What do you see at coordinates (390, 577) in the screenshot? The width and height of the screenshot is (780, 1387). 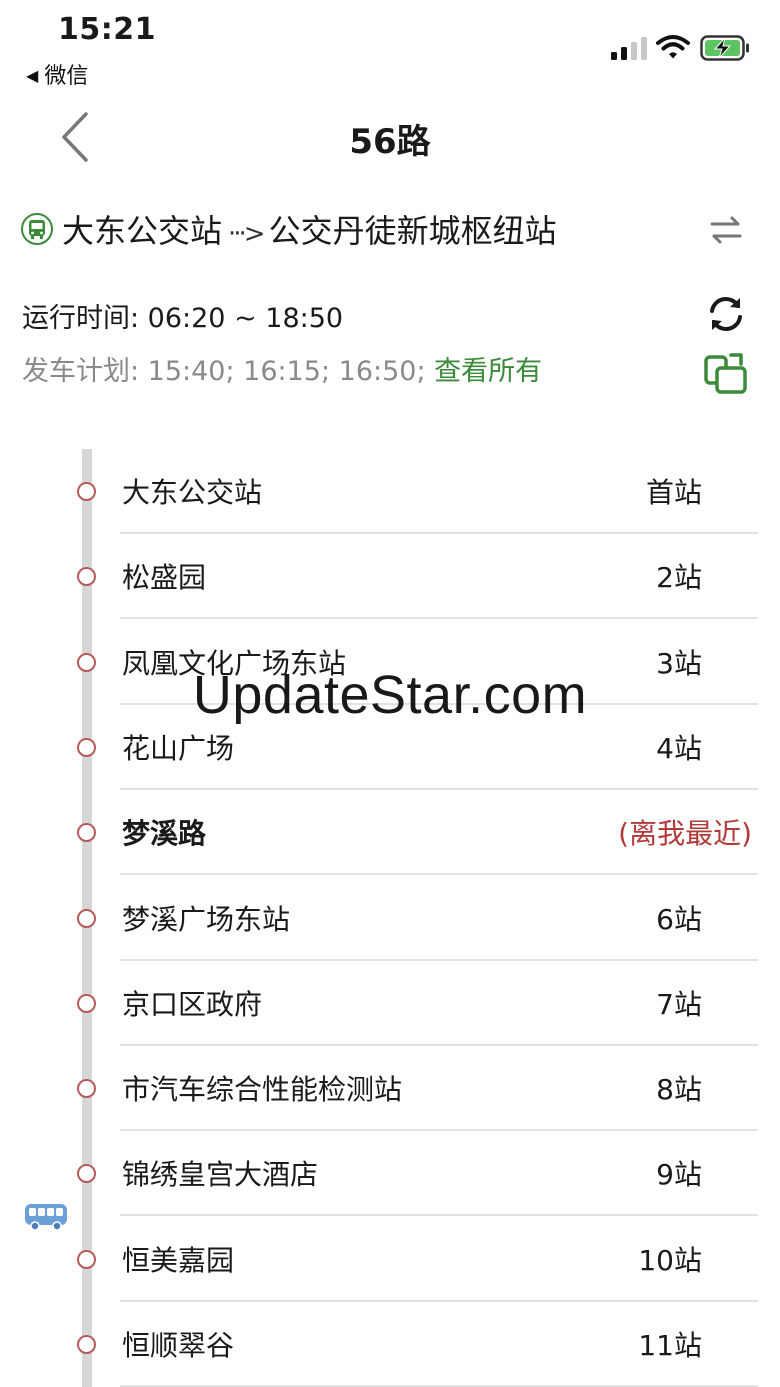 I see `stop-item: 松盛园 2站` at bounding box center [390, 577].